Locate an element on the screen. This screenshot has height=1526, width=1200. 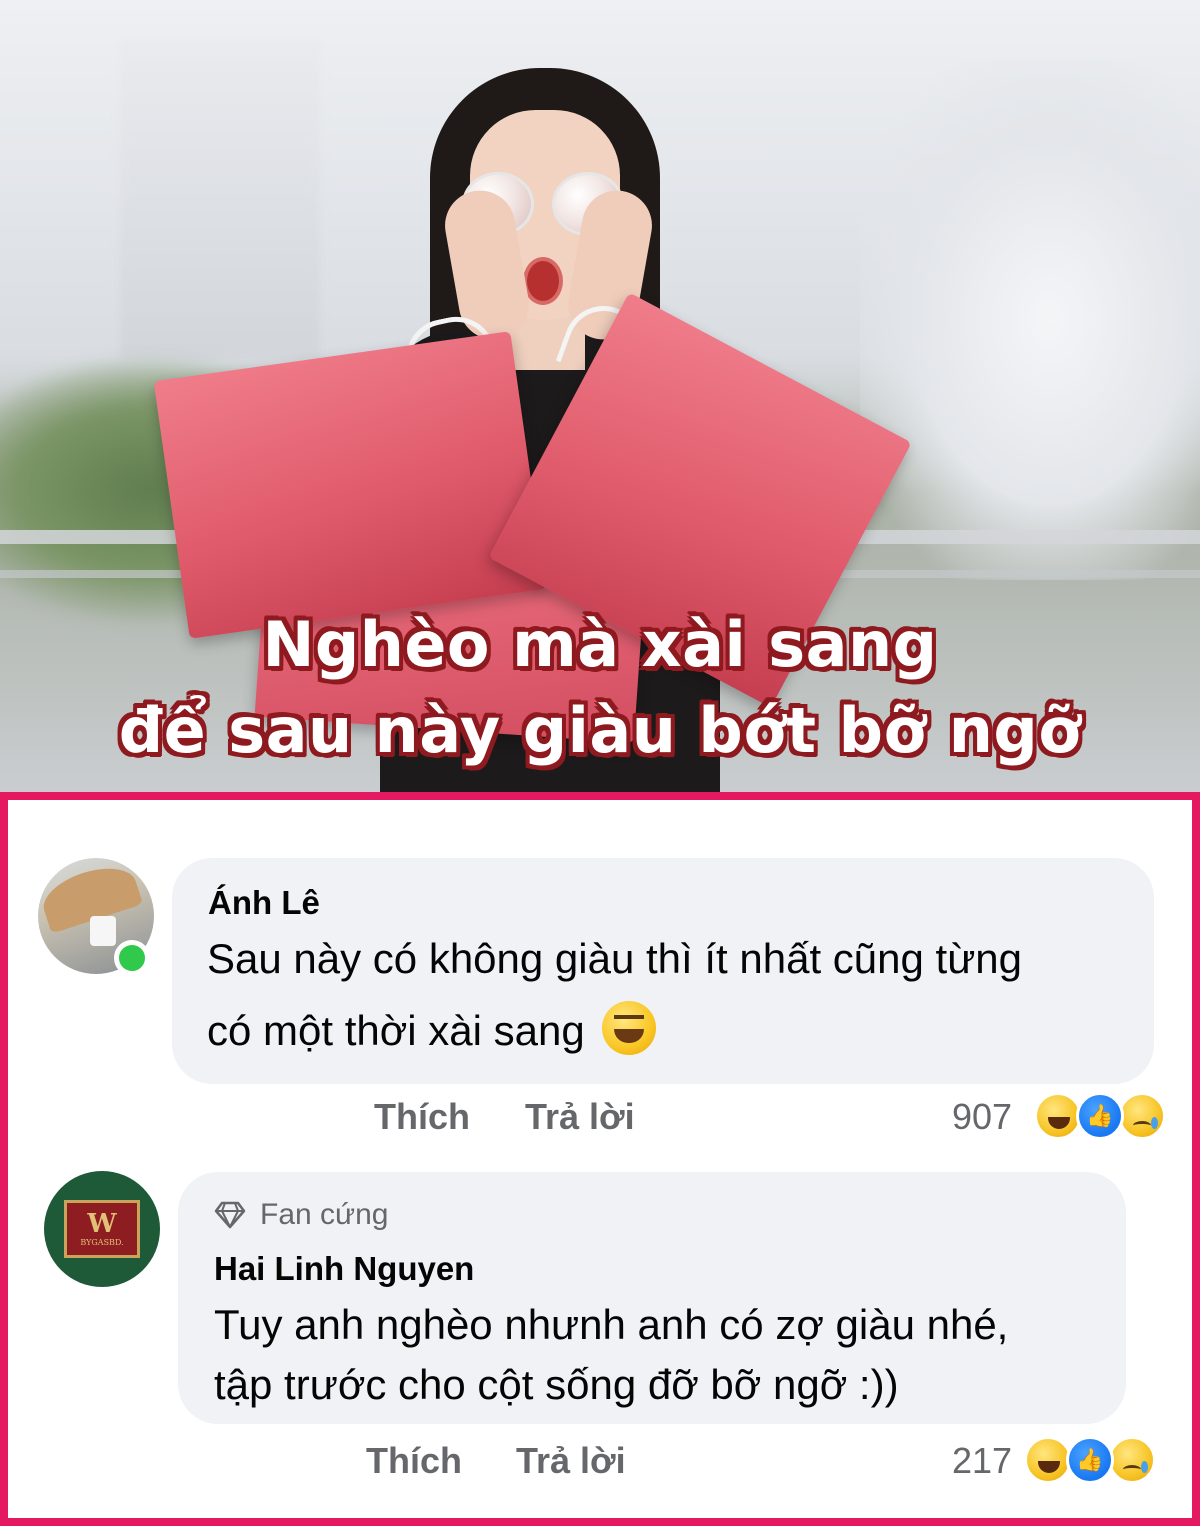
badge-label: Fan cứng is located at coordinates (324, 1214).